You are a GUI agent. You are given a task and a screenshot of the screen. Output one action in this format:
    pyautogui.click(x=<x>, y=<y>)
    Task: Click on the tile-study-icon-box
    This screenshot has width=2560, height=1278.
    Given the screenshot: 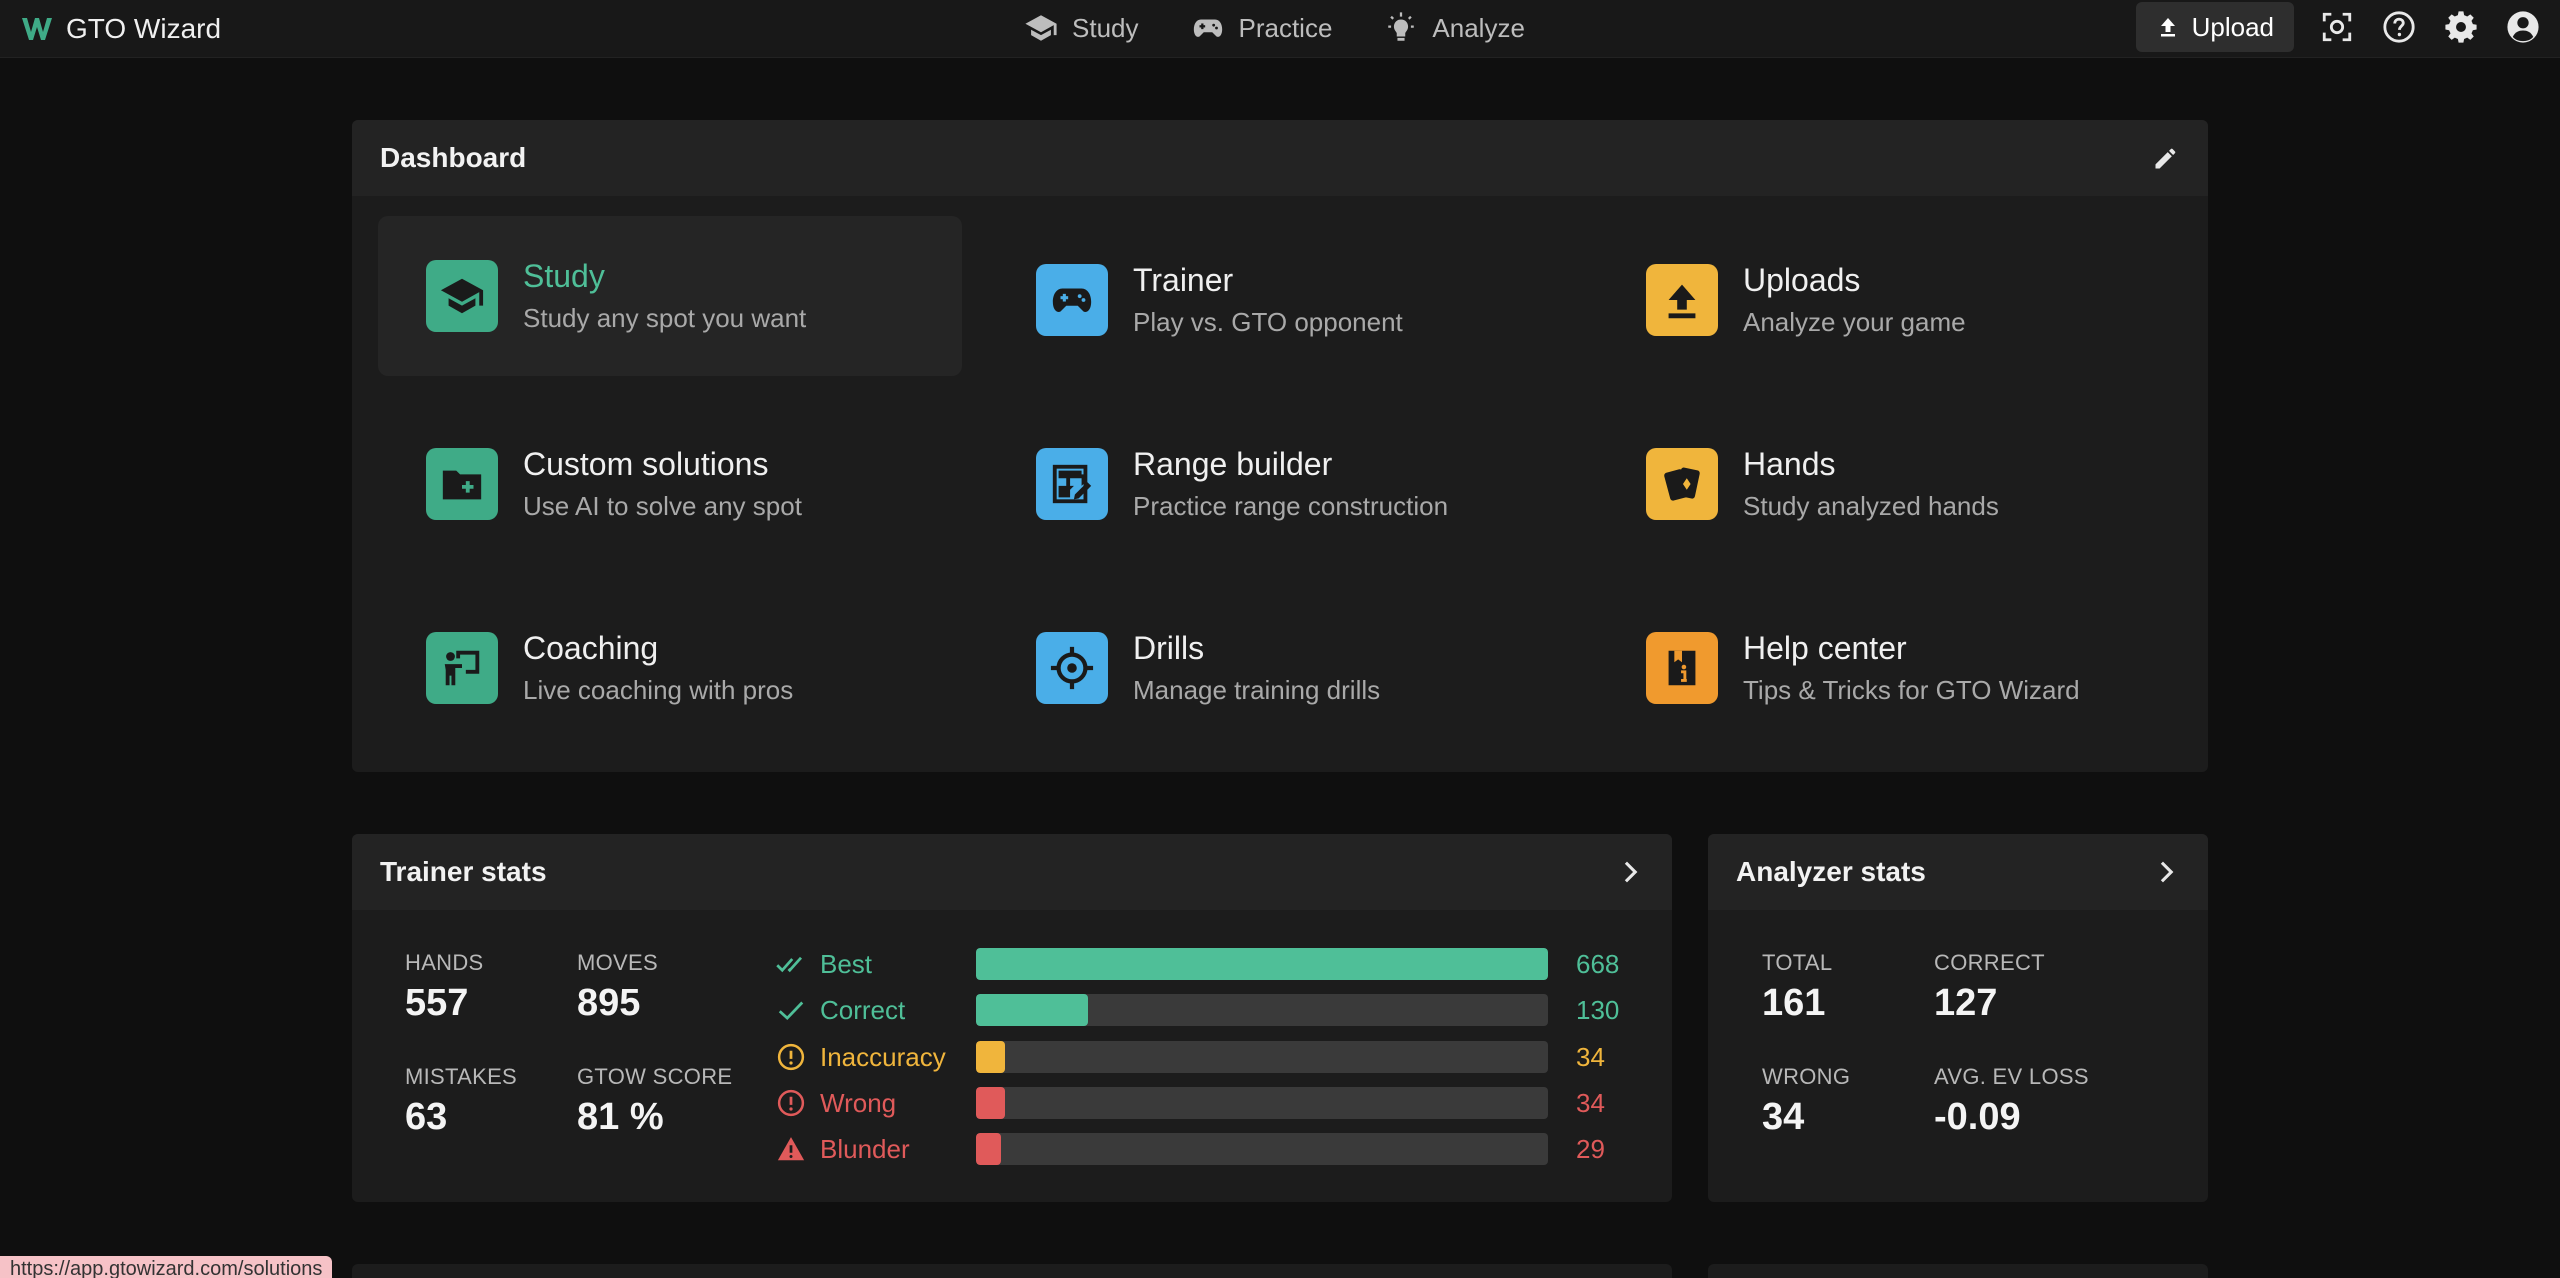 What is the action you would take?
    pyautogui.click(x=462, y=296)
    